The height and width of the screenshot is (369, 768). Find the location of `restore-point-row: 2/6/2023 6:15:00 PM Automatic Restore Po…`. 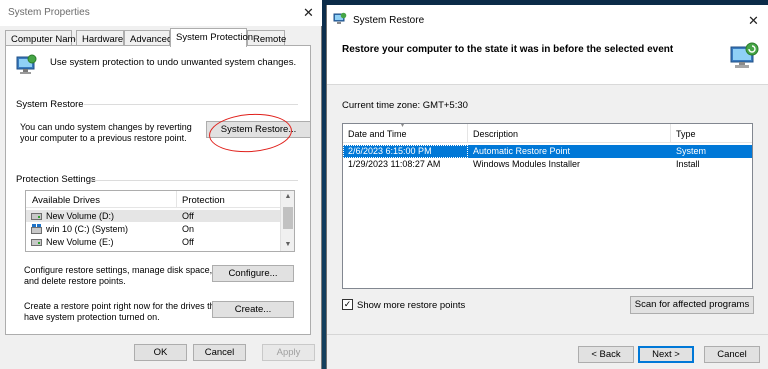

restore-point-row: 2/6/2023 6:15:00 PM Automatic Restore Po… is located at coordinates (547, 151).